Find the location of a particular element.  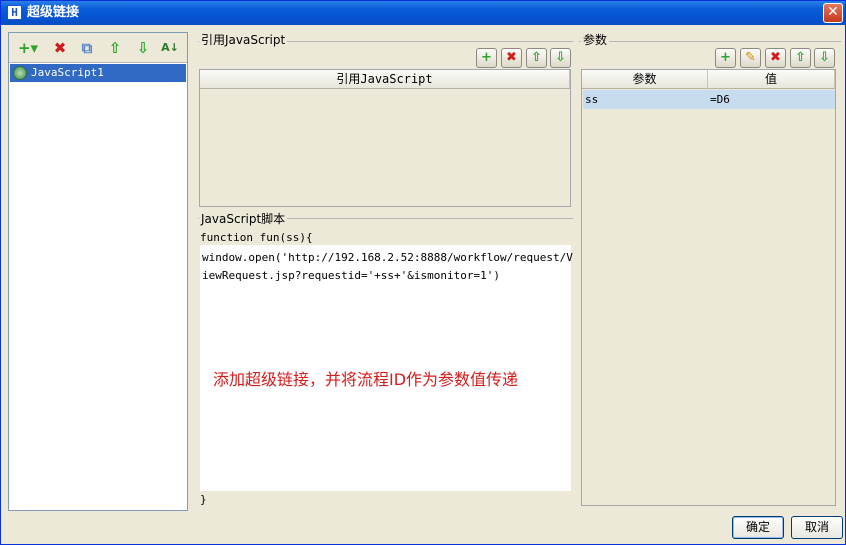

list-item-label: JavaScript1 is located at coordinates (67, 72).